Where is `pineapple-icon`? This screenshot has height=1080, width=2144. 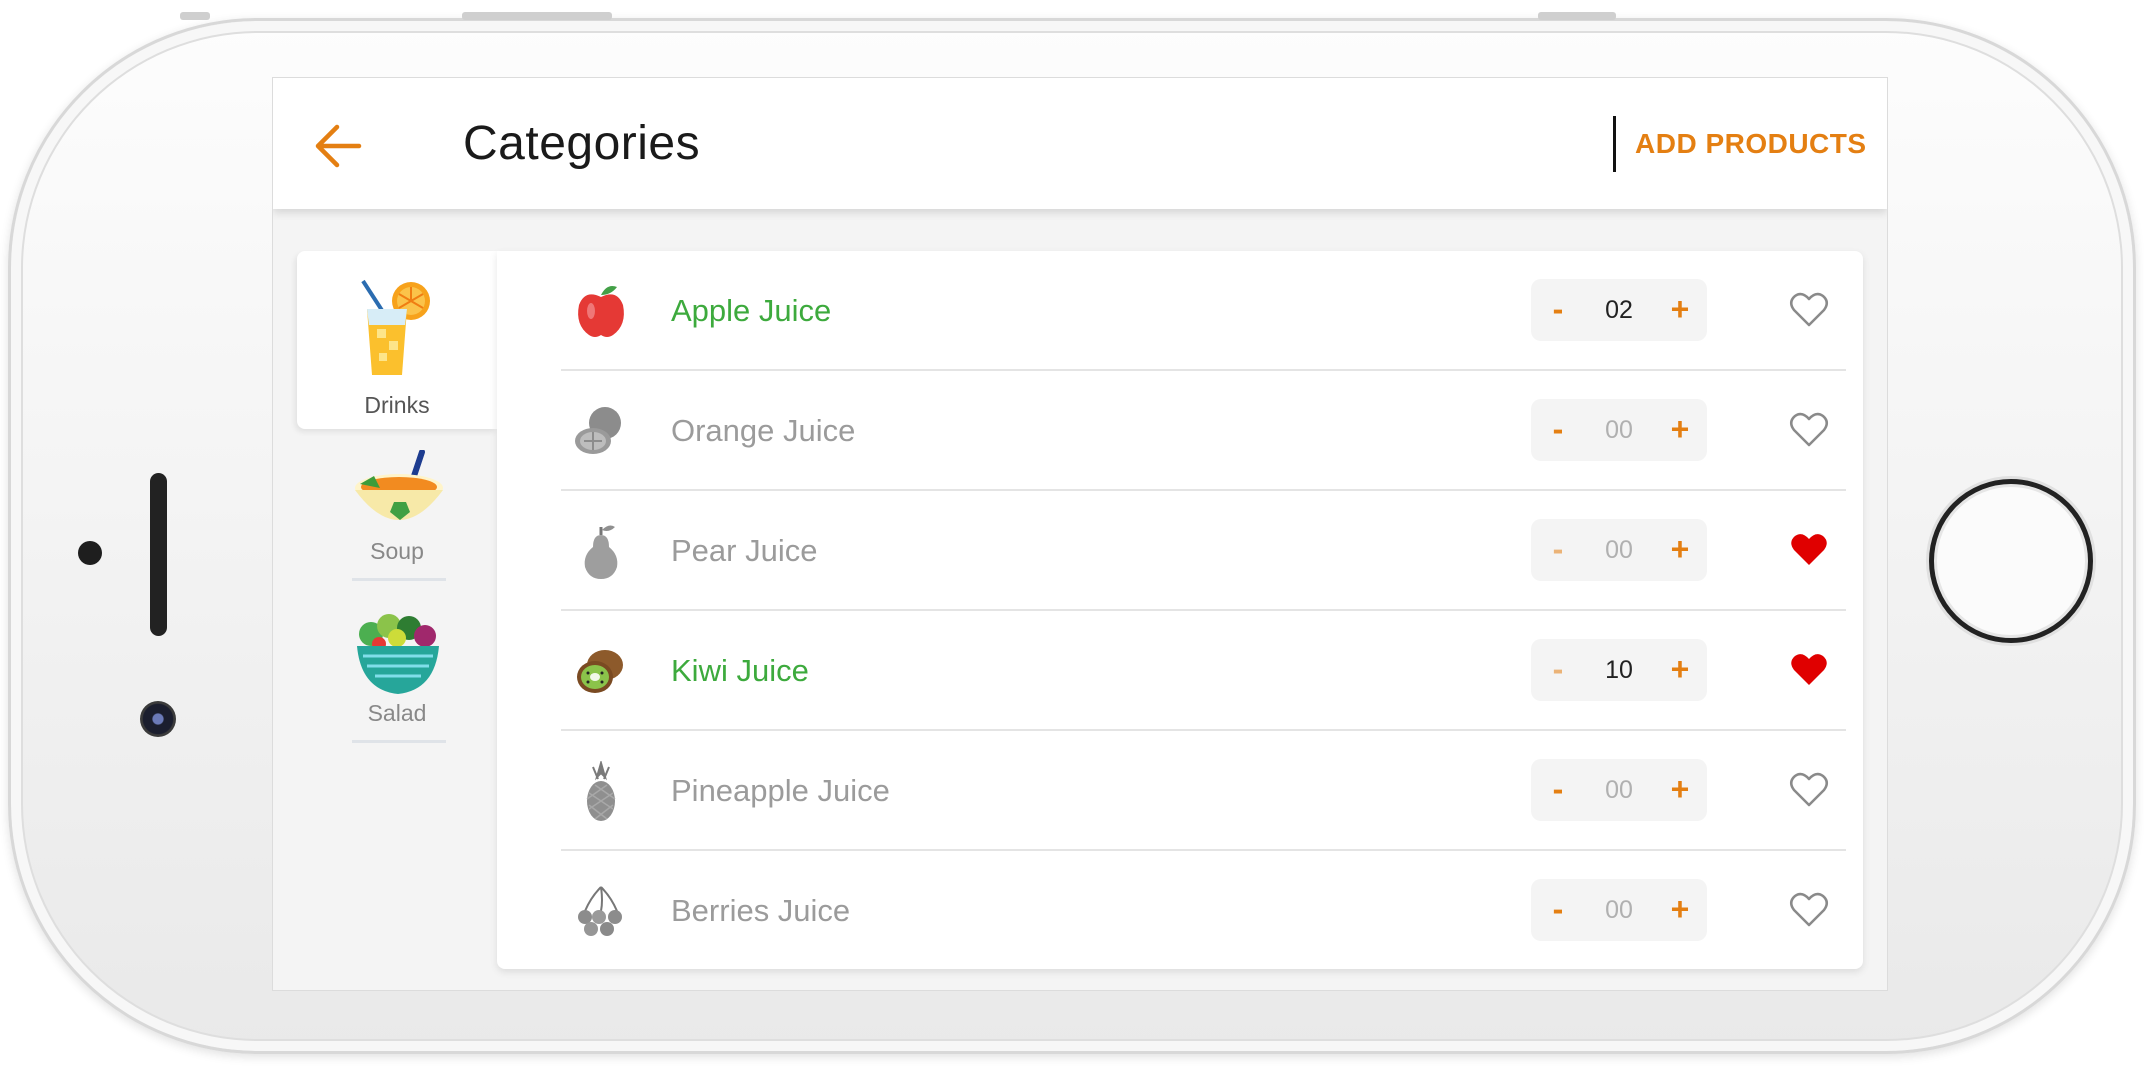 pineapple-icon is located at coordinates (601, 791).